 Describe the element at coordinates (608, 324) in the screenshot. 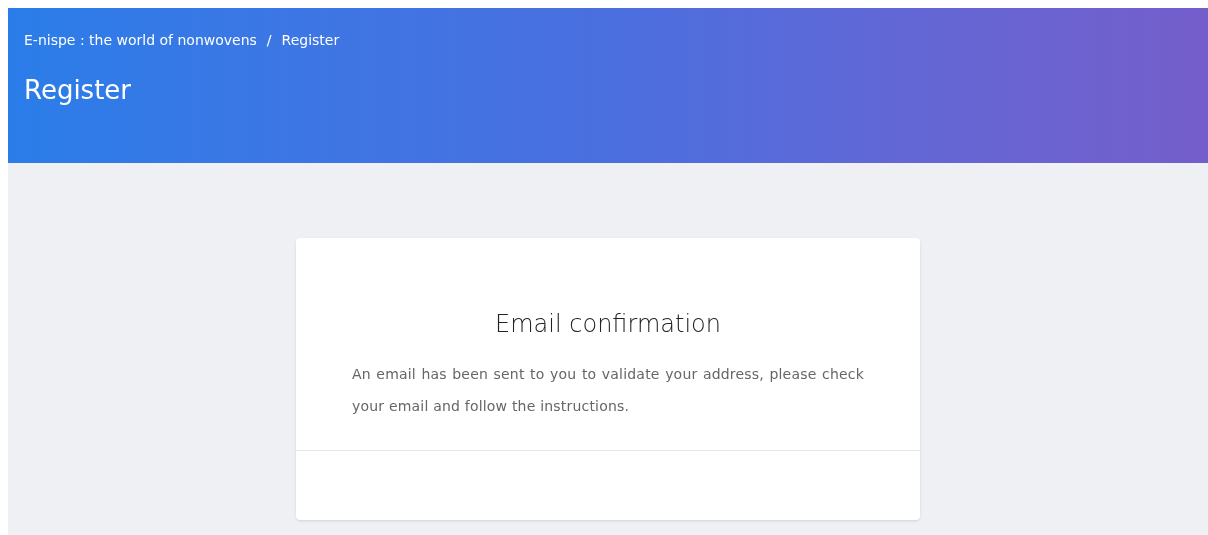

I see `card-title: Email confirmation` at that location.